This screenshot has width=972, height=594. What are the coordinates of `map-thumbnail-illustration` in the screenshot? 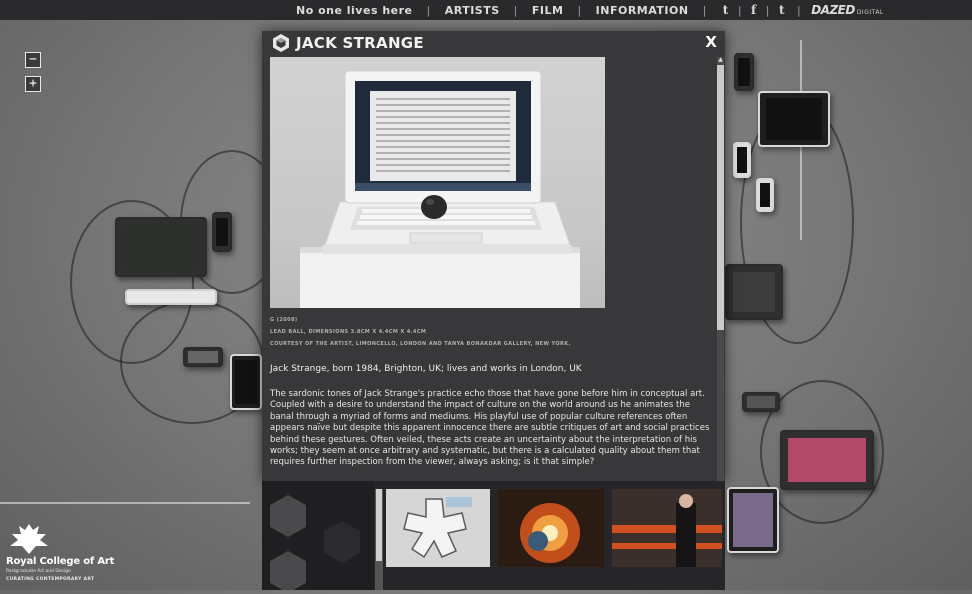 It's located at (437, 528).